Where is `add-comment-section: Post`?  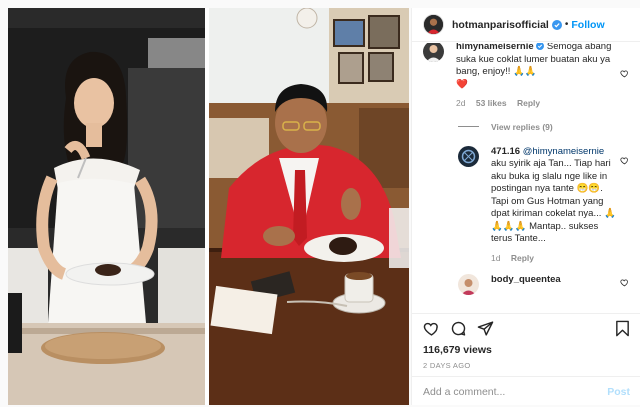
add-comment-section: Post is located at coordinates (526, 391).